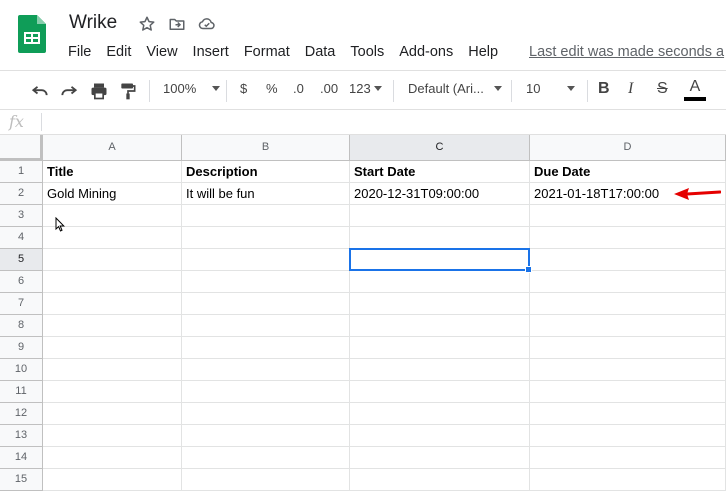 The width and height of the screenshot is (726, 498). I want to click on column-header-c: C, so click(440, 148).